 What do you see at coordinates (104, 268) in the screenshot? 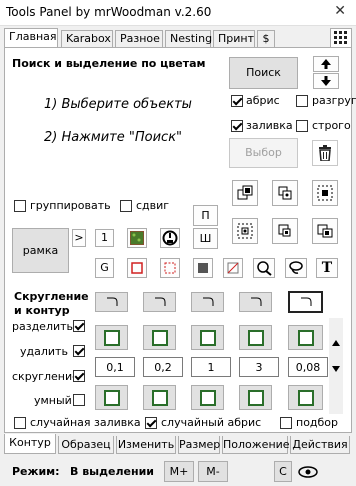
I see `g-button: G` at bounding box center [104, 268].